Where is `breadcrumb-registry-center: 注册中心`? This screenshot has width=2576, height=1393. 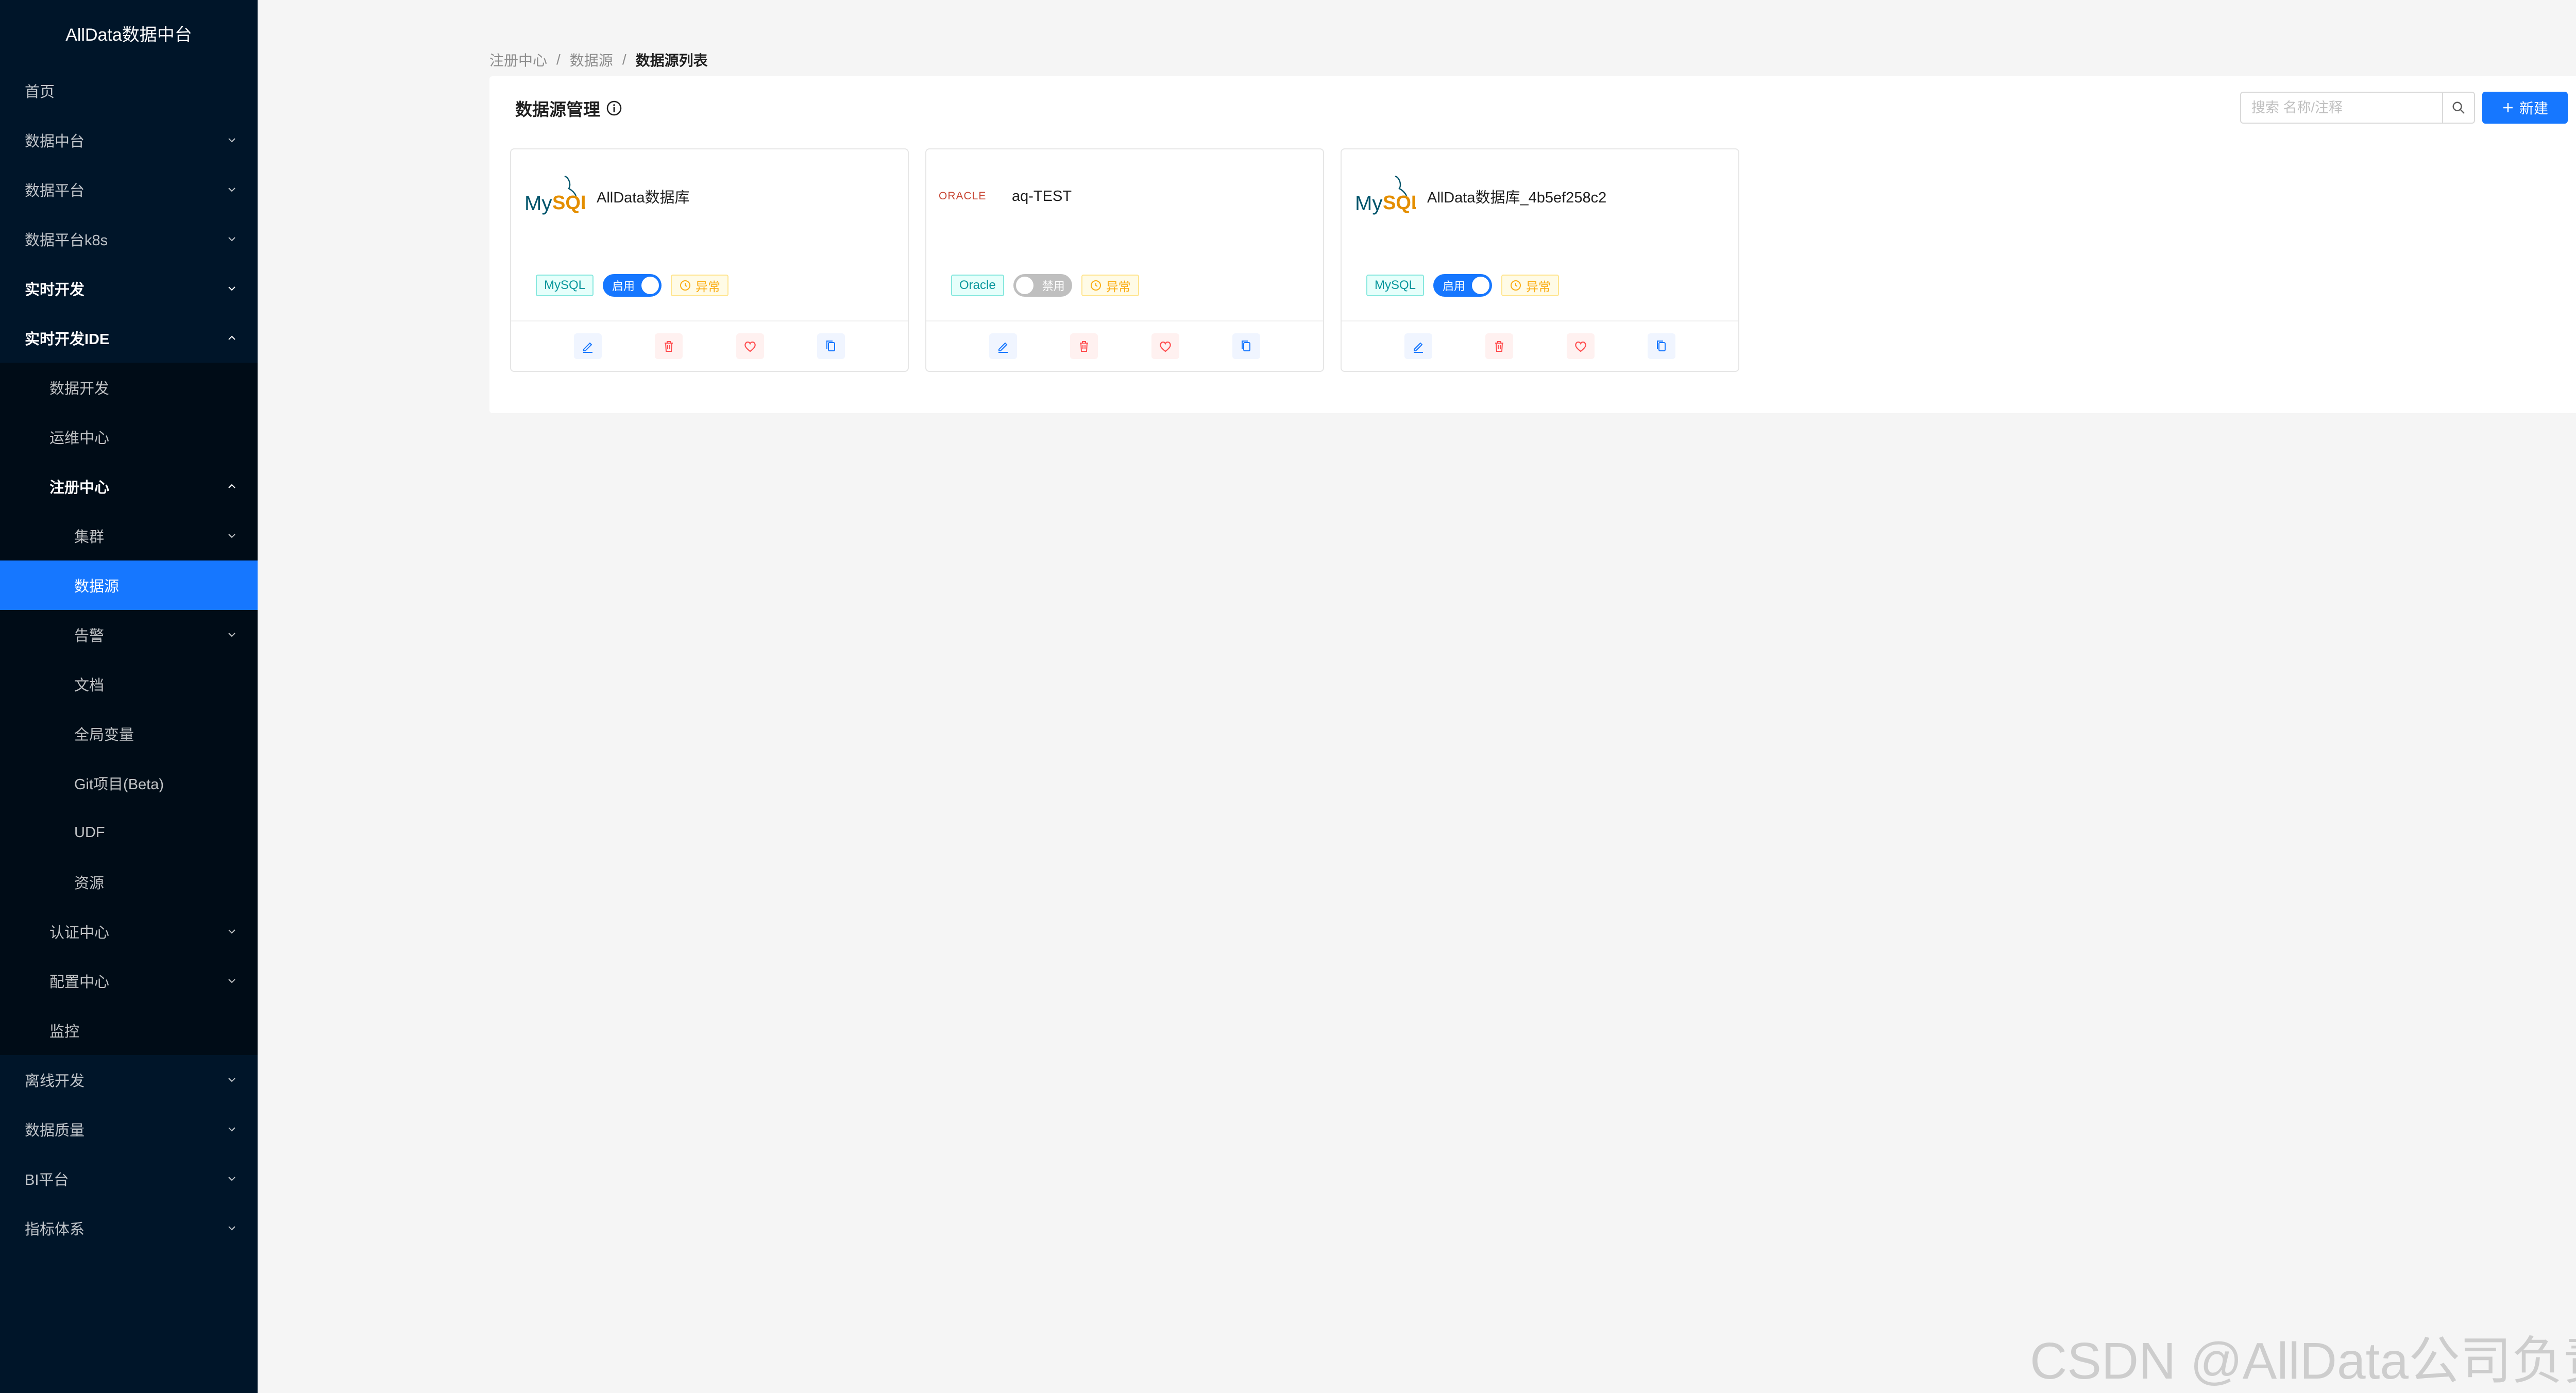 breadcrumb-registry-center: 注册中心 is located at coordinates (518, 59).